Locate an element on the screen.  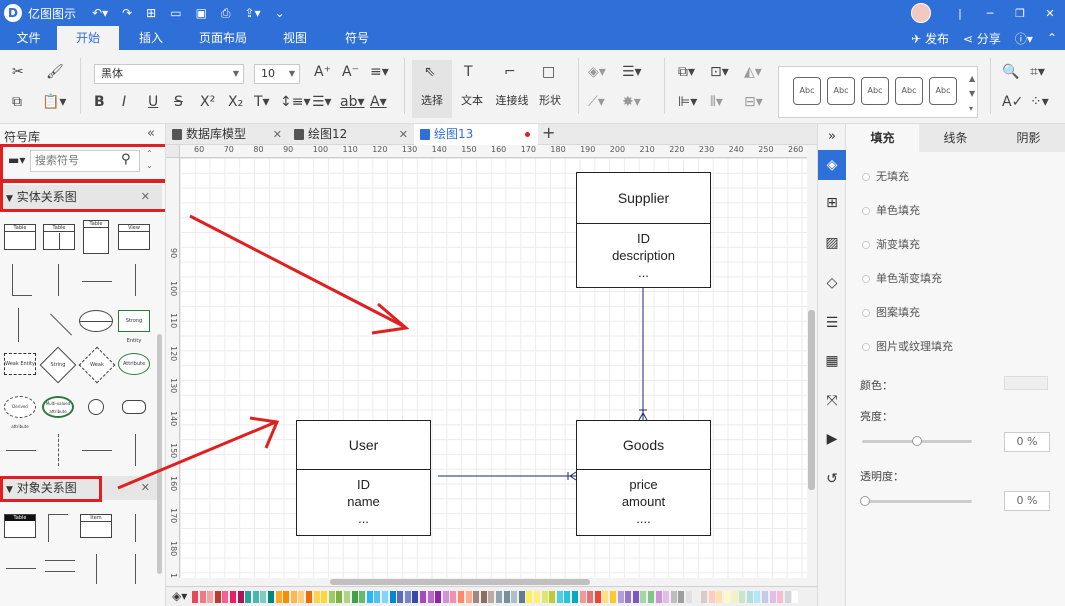
connector-user-goods is located at coordinates (507, 476).